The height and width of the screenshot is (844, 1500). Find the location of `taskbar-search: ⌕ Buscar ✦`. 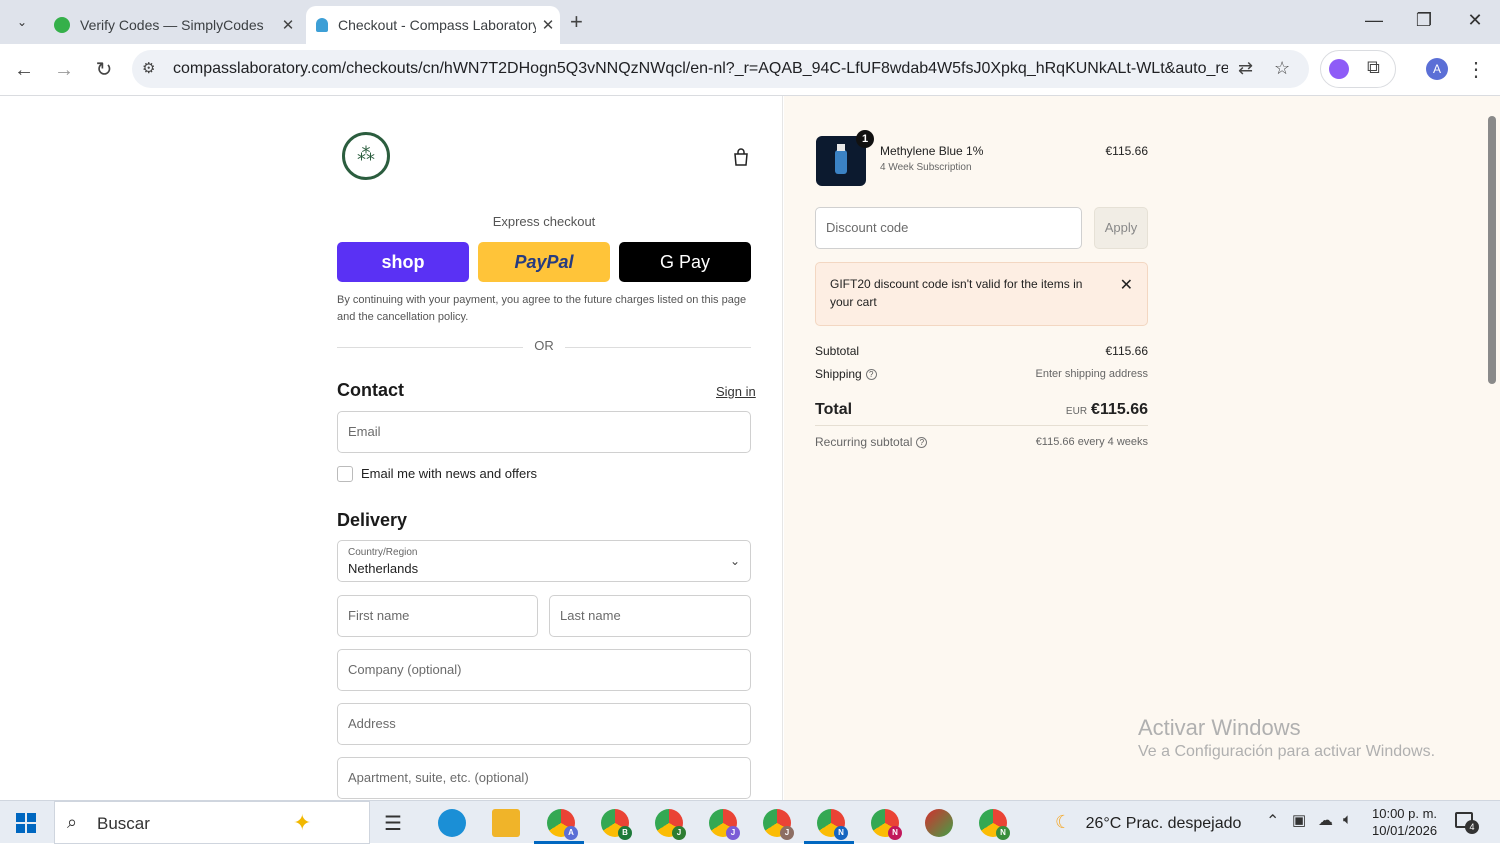

taskbar-search: ⌕ Buscar ✦ is located at coordinates (212, 822).